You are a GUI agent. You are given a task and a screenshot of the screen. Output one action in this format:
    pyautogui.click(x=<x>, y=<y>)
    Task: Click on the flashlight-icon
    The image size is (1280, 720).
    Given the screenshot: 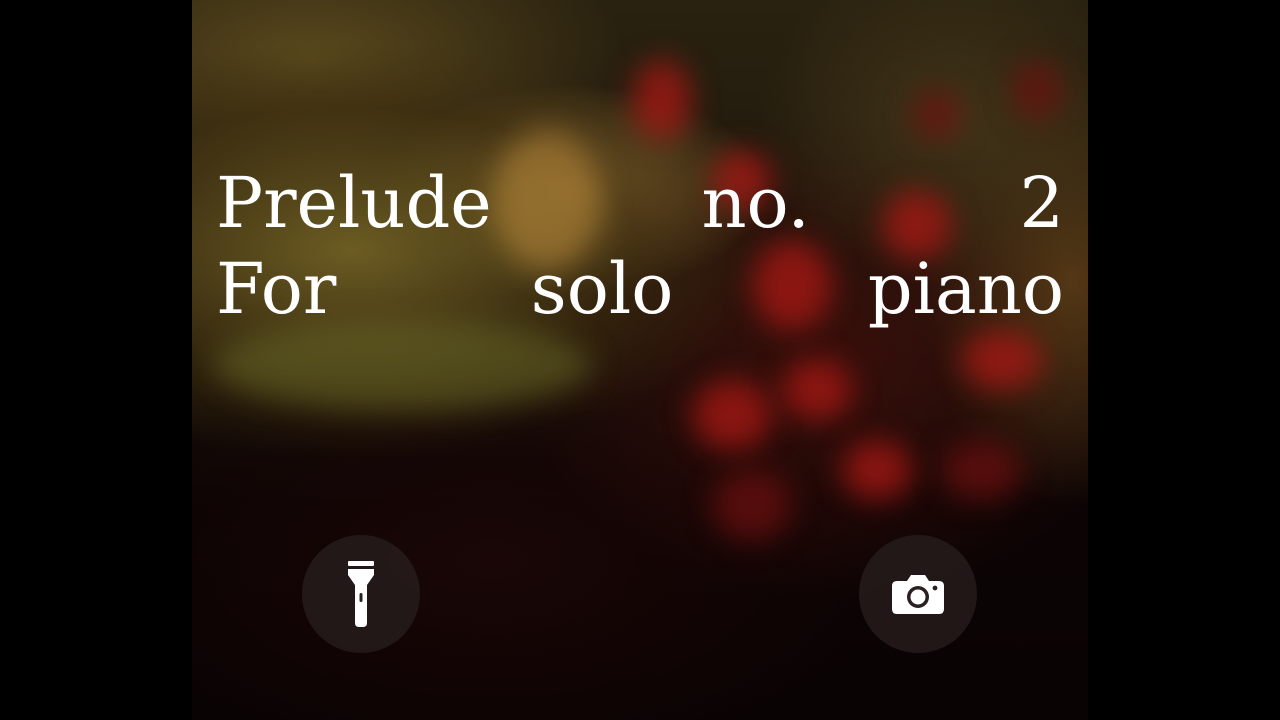 What is the action you would take?
    pyautogui.click(x=361, y=594)
    